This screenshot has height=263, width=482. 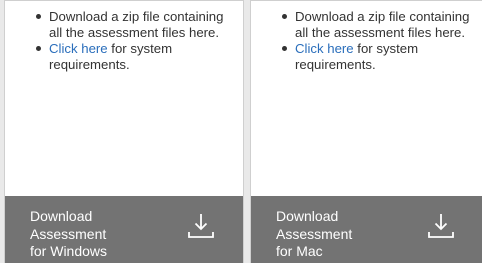 What do you see at coordinates (299, 251) in the screenshot?
I see `download-label-line: for Mac` at bounding box center [299, 251].